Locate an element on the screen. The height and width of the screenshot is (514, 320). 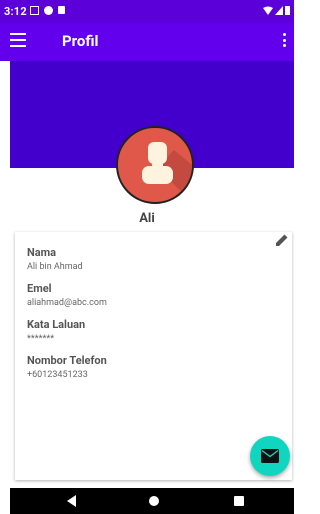
notification-lock-icon is located at coordinates (61, 10).